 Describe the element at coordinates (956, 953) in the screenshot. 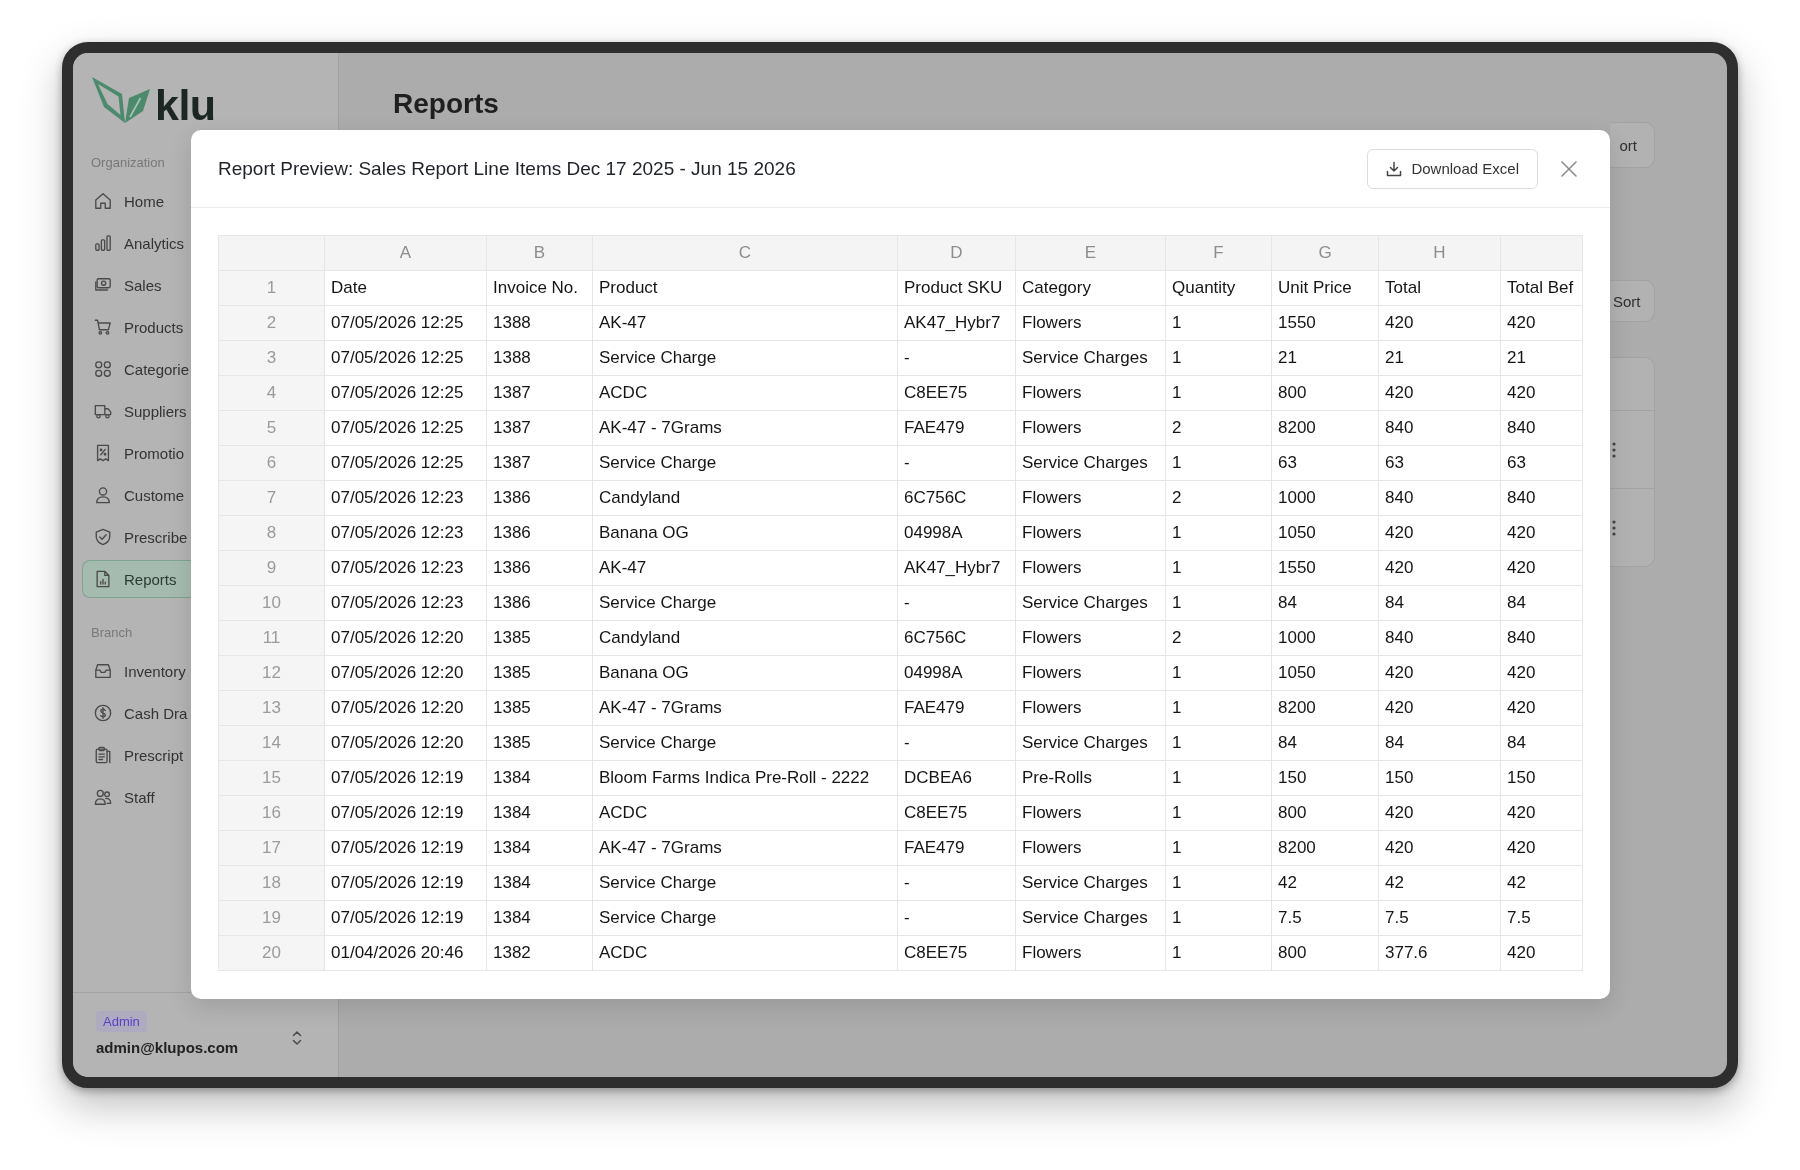

I see `table-cell: C8EE75` at that location.